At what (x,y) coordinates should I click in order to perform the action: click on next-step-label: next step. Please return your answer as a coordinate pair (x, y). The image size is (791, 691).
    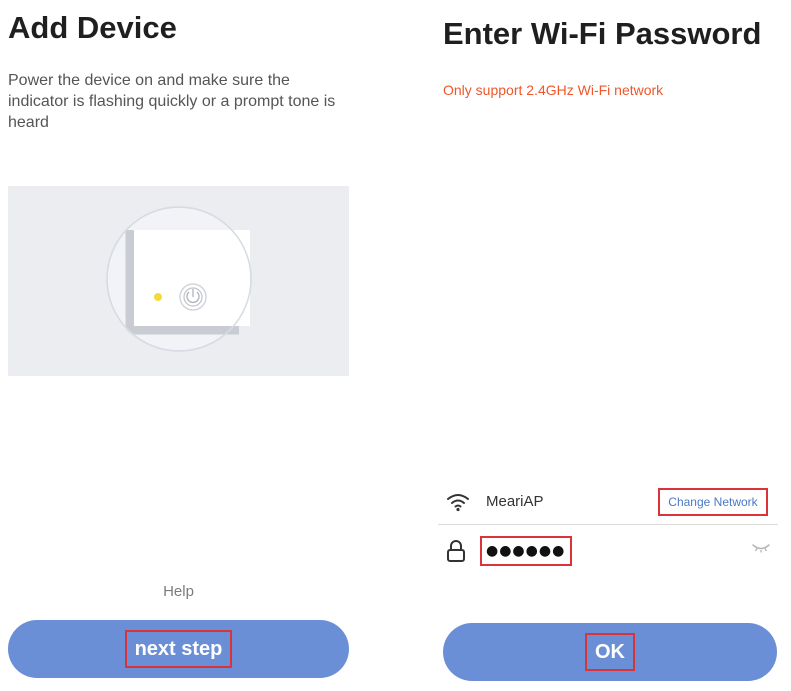
    Looking at the image, I should click on (178, 649).